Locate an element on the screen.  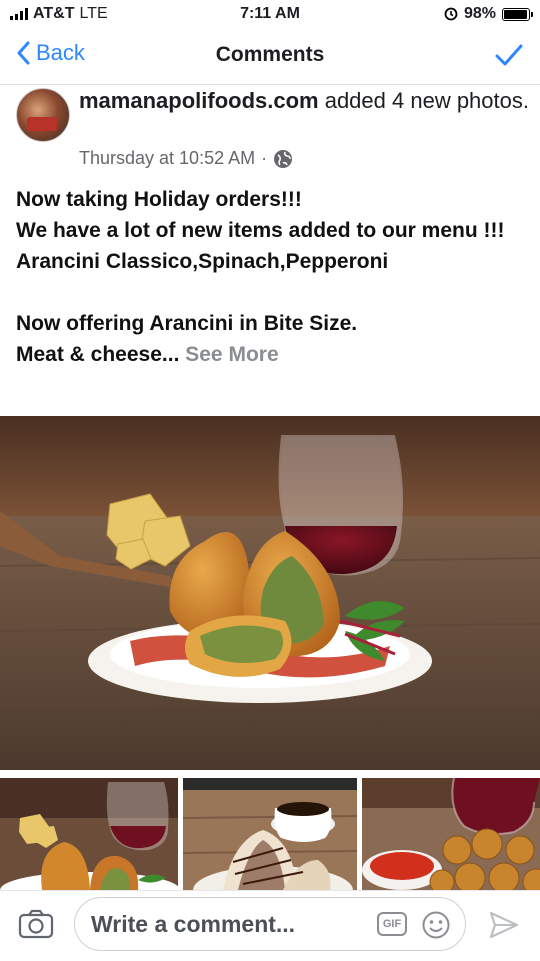
author-name: mamanapolifoods.com is located at coordinates (199, 100).